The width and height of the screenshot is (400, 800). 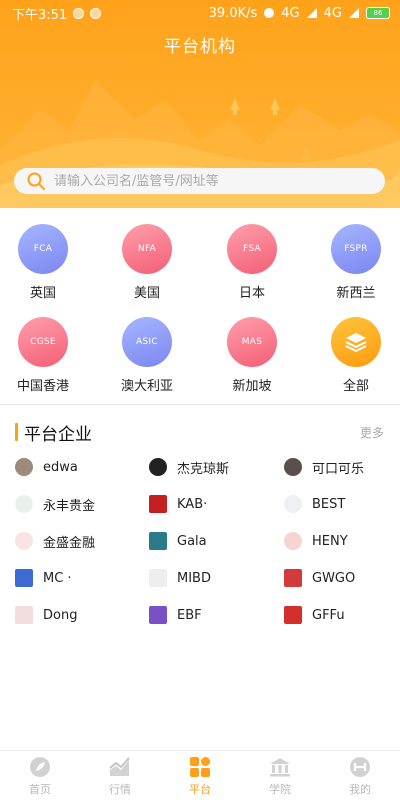 What do you see at coordinates (329, 504) in the screenshot?
I see `company-name: BEST` at bounding box center [329, 504].